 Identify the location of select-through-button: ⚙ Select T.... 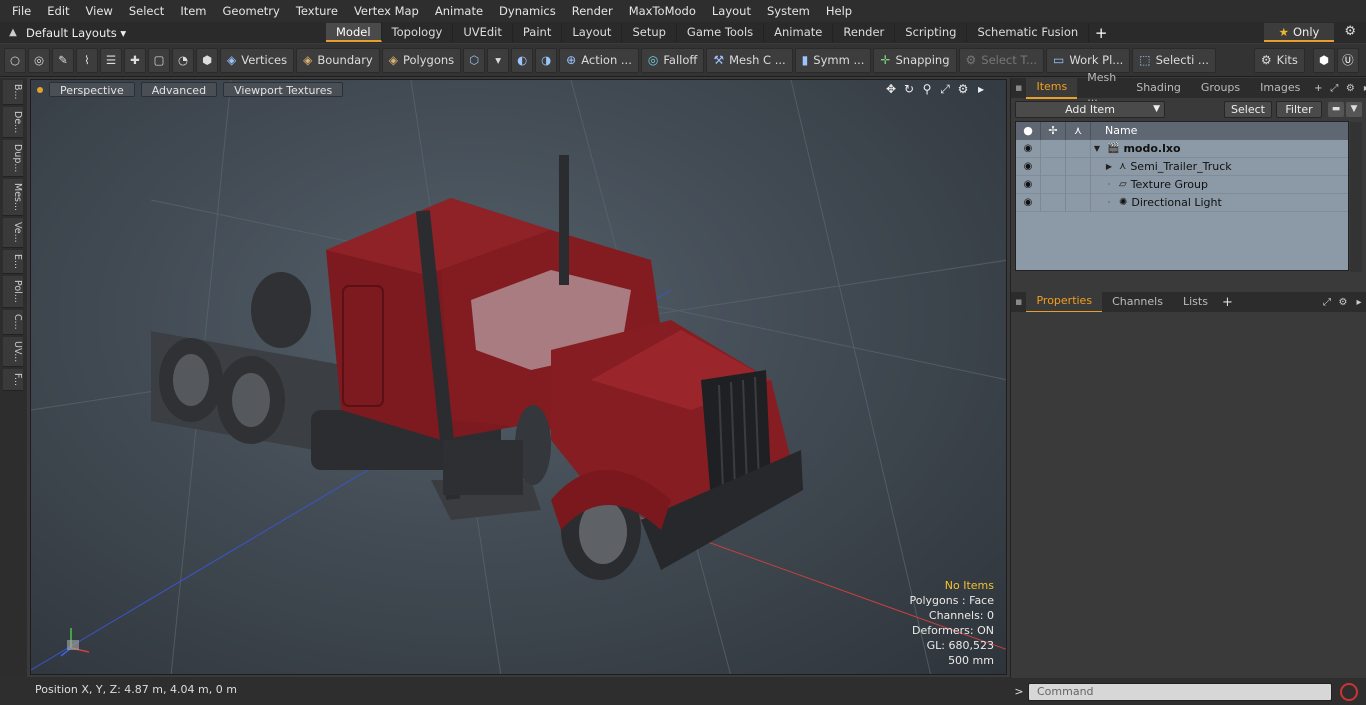
(1001, 60).